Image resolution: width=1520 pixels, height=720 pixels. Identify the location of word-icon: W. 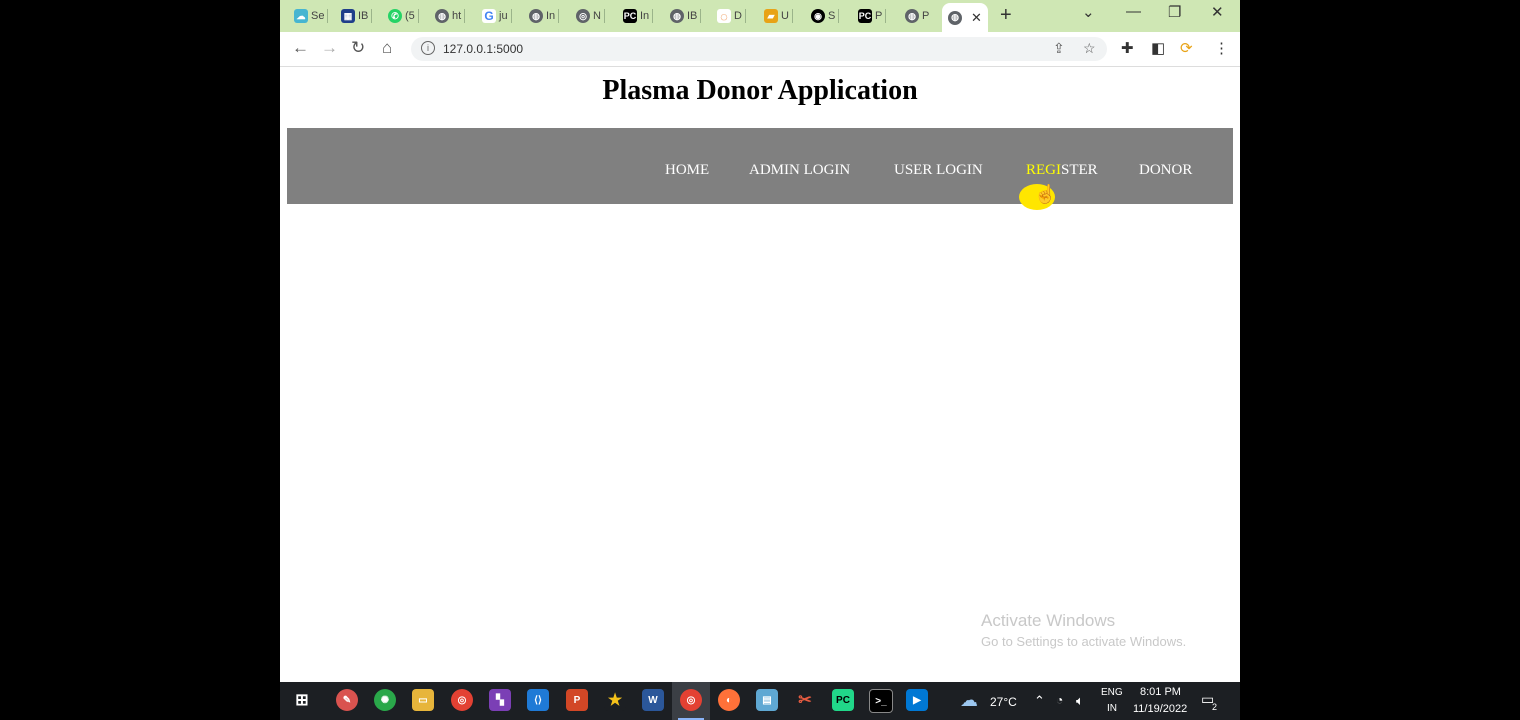
(653, 700).